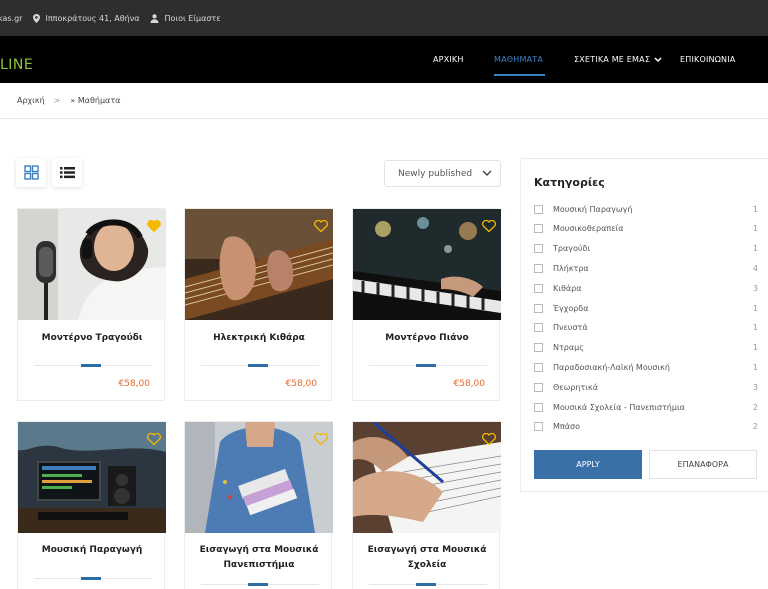 Image resolution: width=768 pixels, height=589 pixels. I want to click on website-text: kas.gr, so click(11, 18).